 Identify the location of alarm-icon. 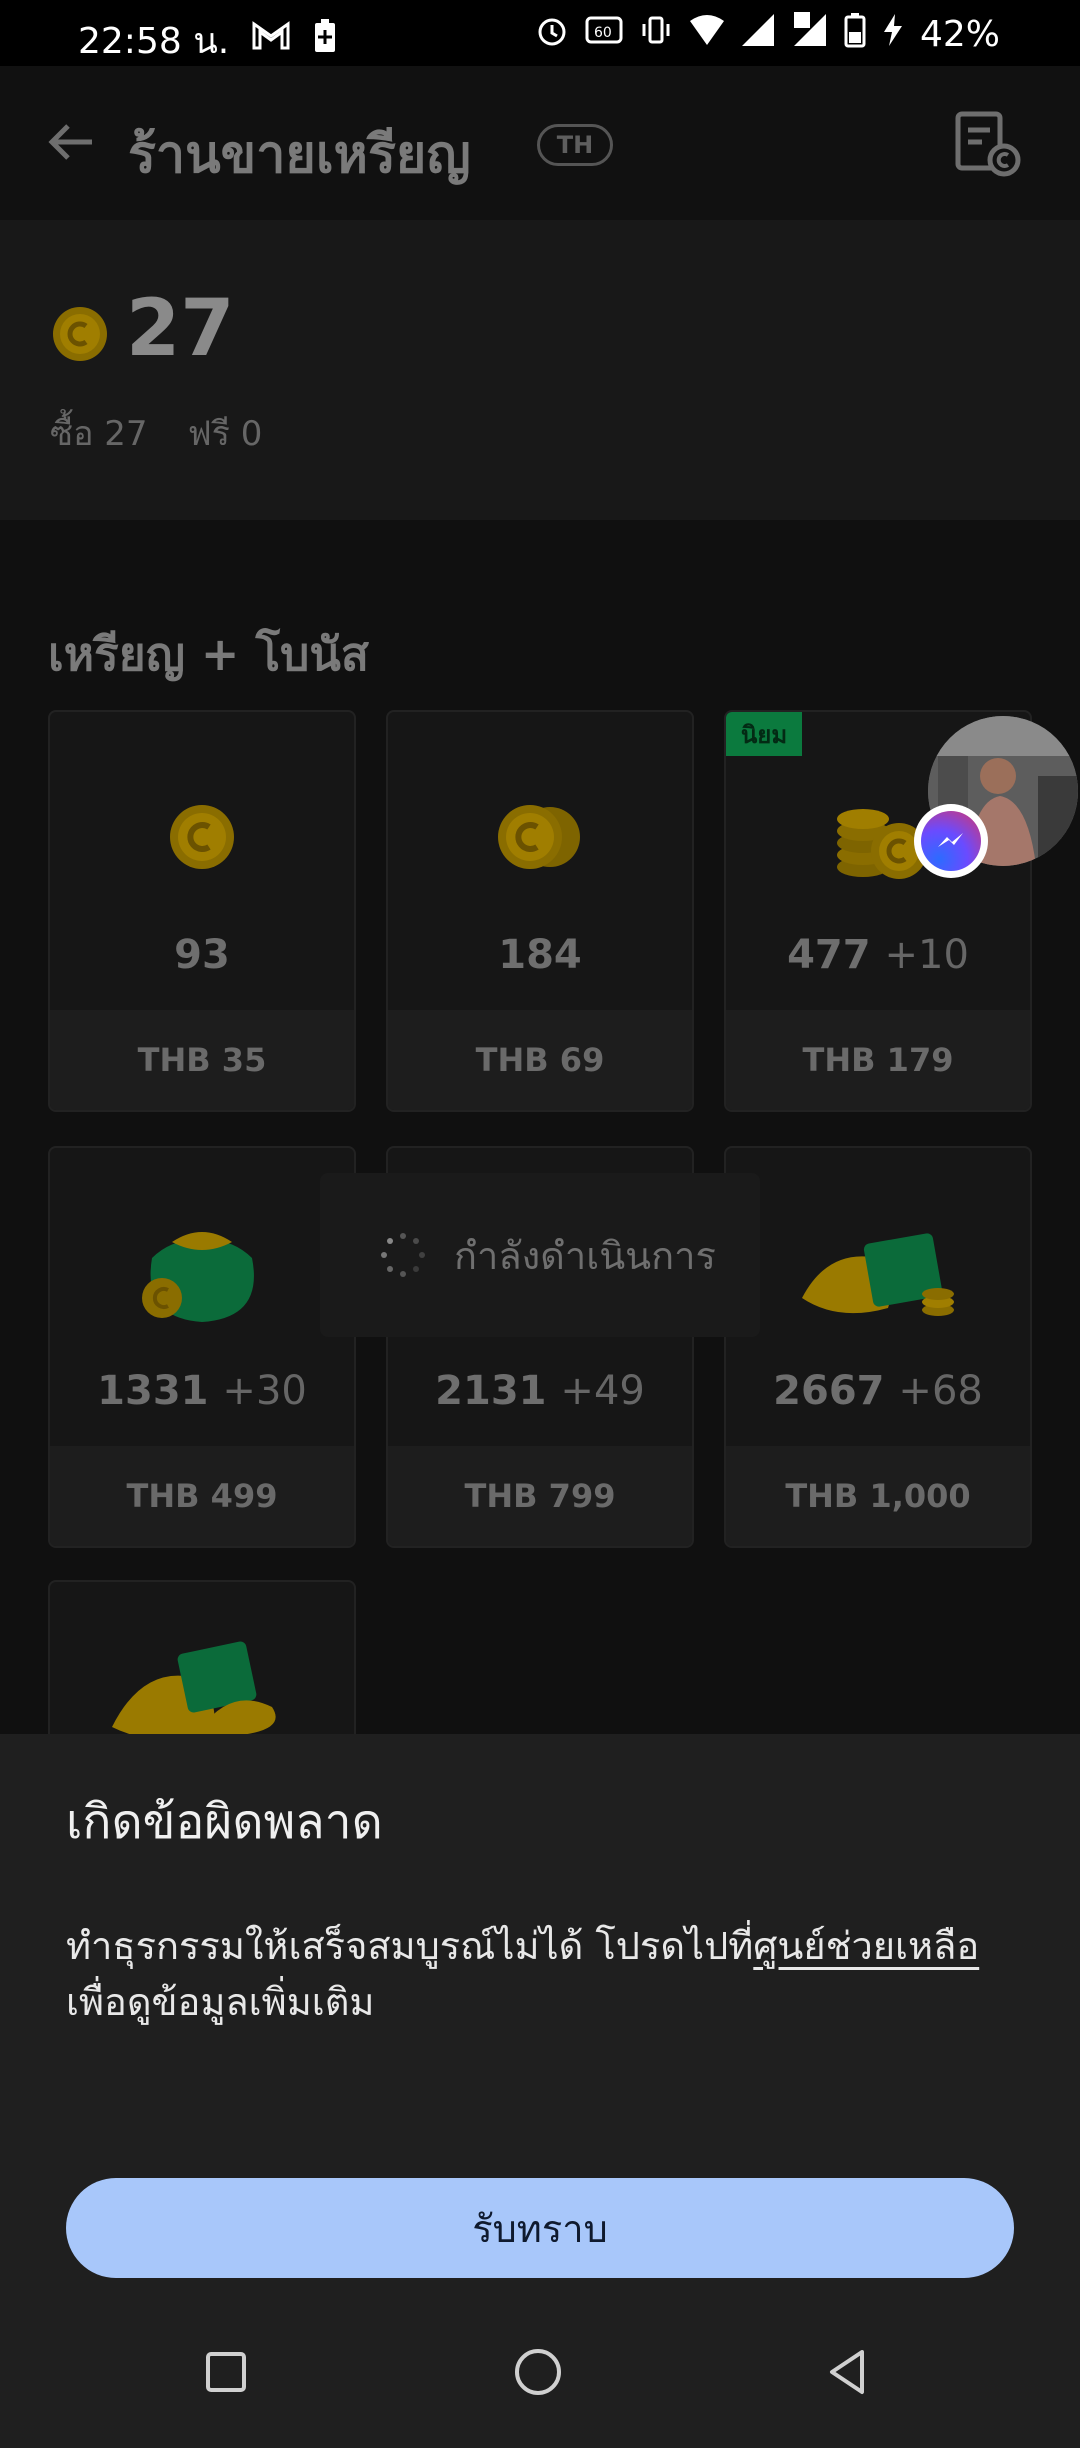
(552, 34).